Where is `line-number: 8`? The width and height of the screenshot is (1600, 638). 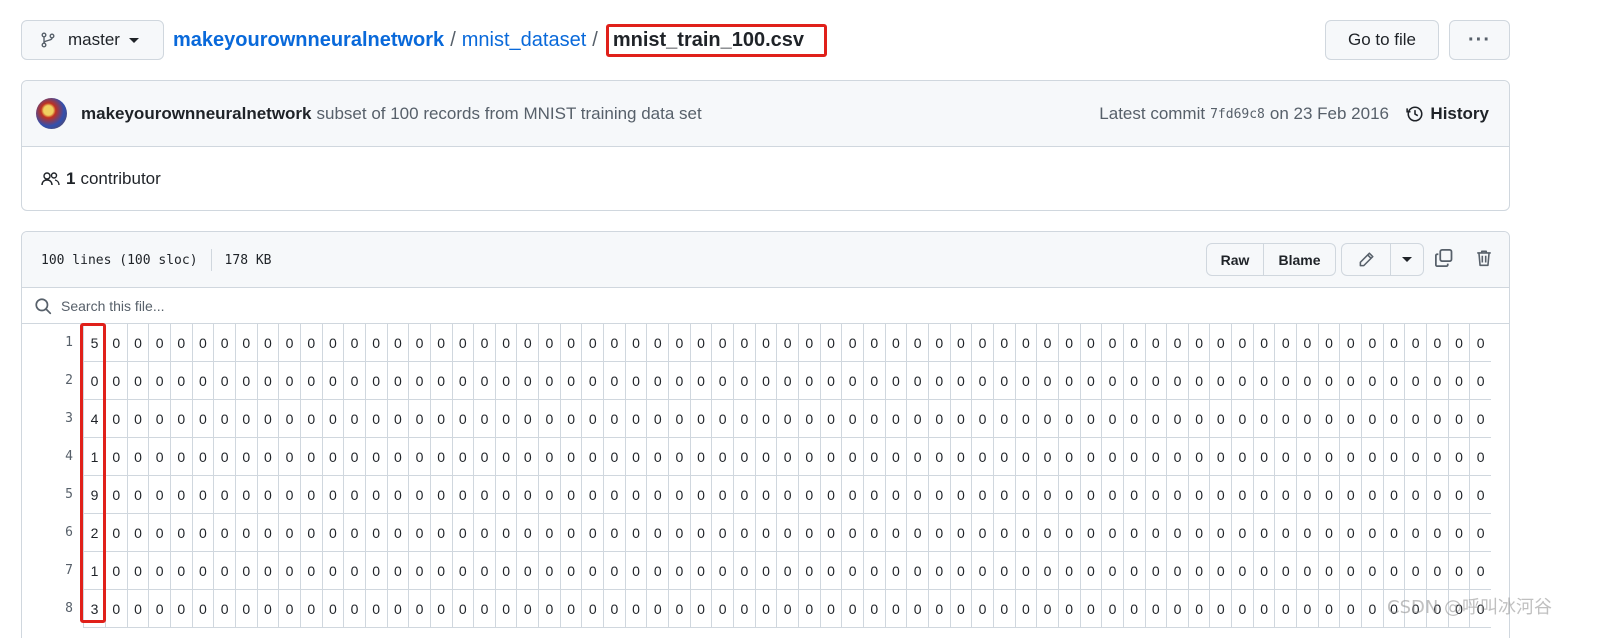
line-number: 8 is located at coordinates (50, 609).